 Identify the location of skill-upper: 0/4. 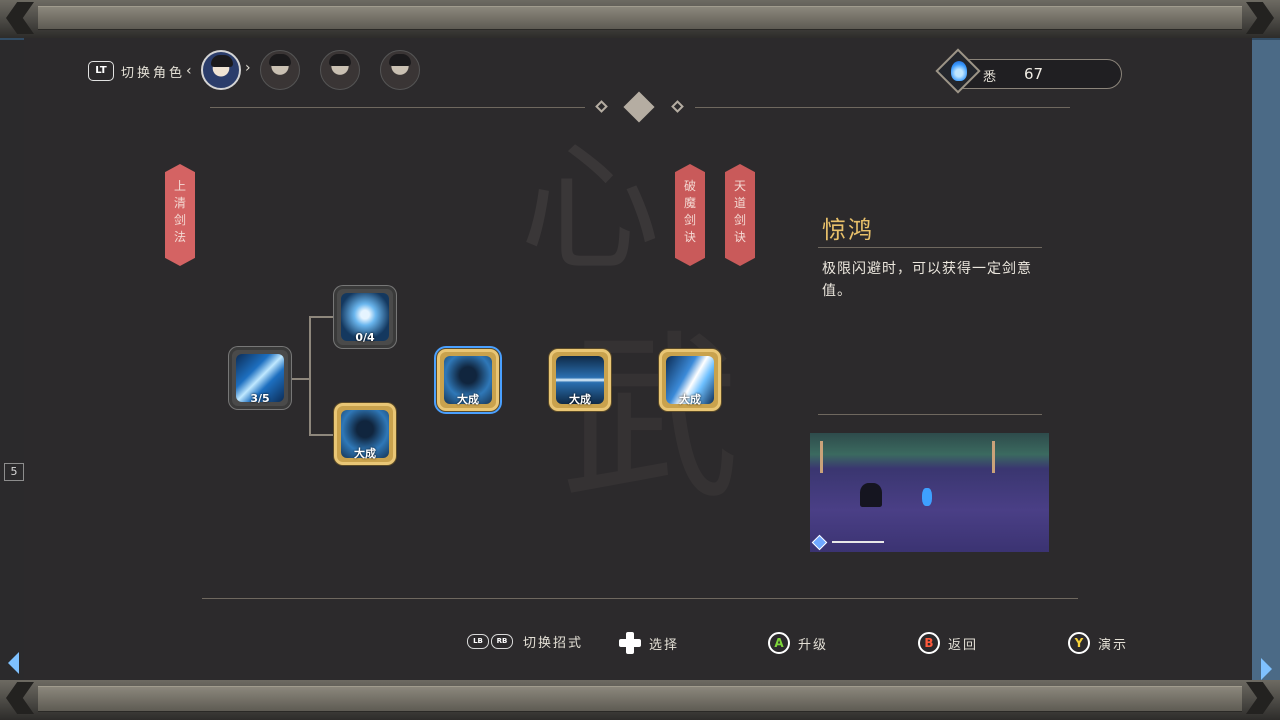
(365, 317).